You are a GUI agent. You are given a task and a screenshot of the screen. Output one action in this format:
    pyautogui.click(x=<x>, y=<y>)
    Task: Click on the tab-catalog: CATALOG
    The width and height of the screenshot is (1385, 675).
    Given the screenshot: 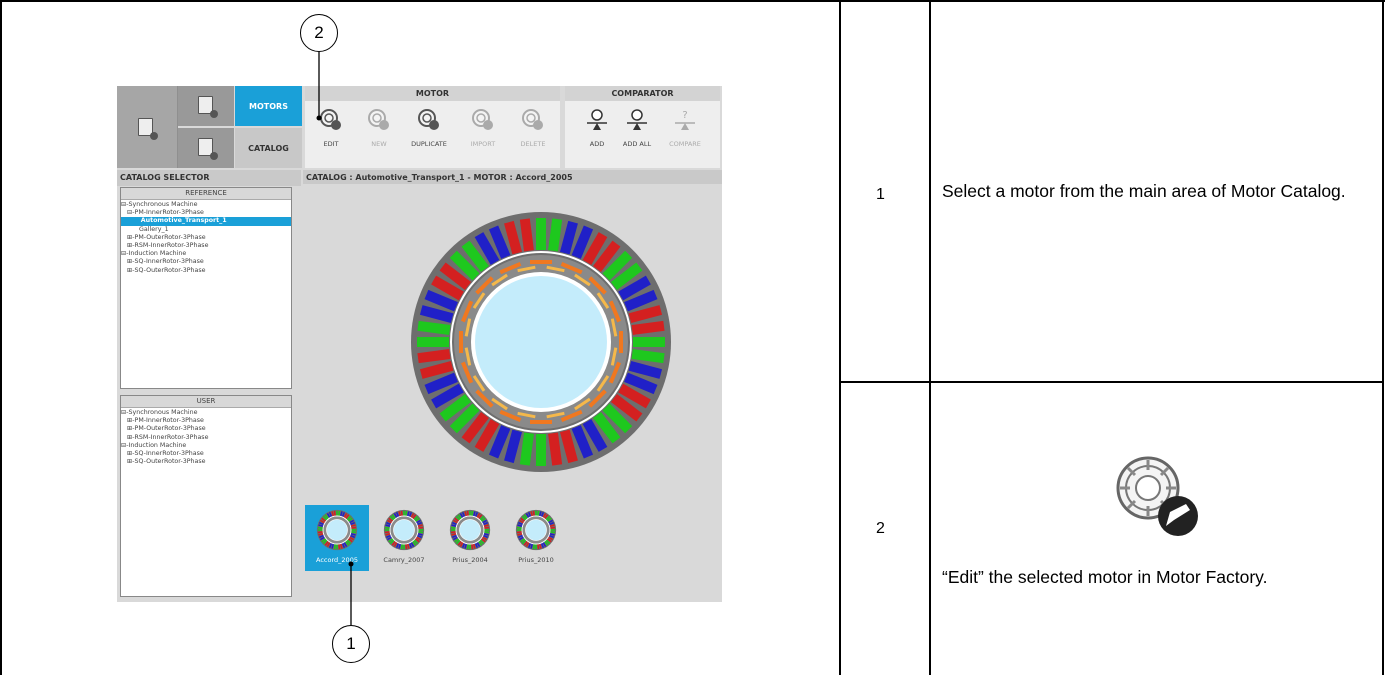 What is the action you would take?
    pyautogui.click(x=268, y=148)
    